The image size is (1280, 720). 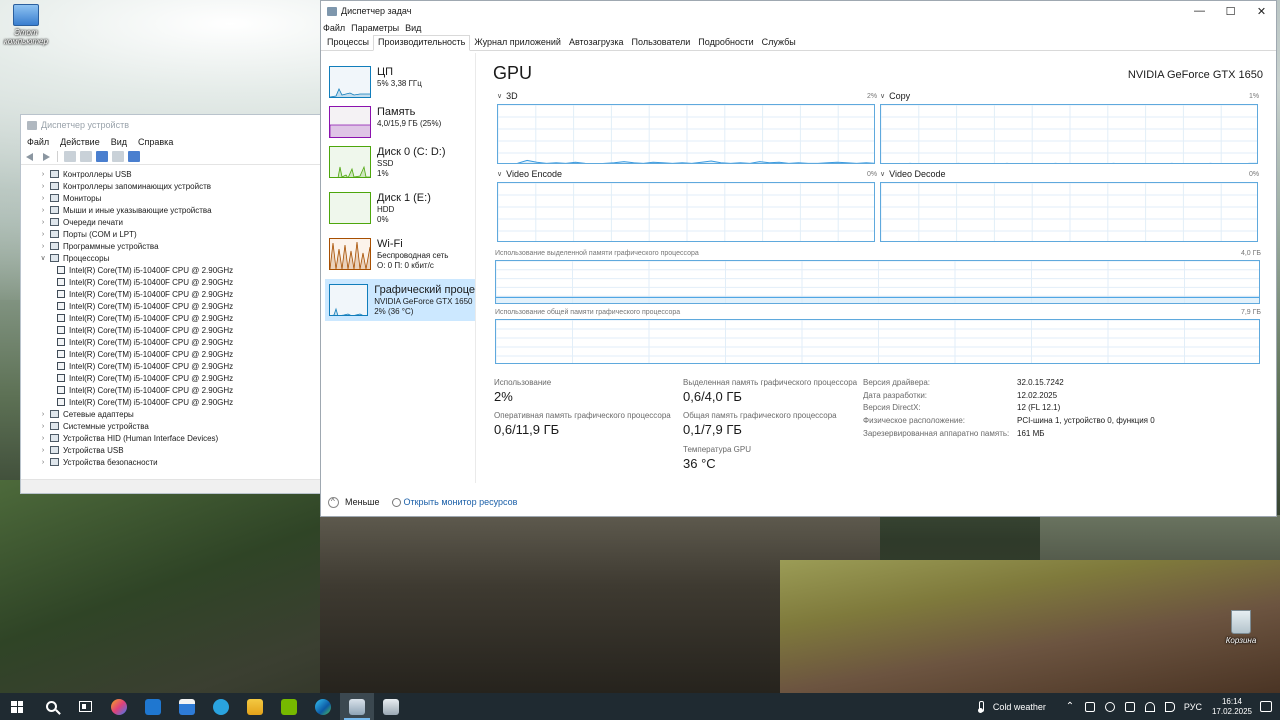 What do you see at coordinates (1261, 11) in the screenshot?
I see `close-button: ✕` at bounding box center [1261, 11].